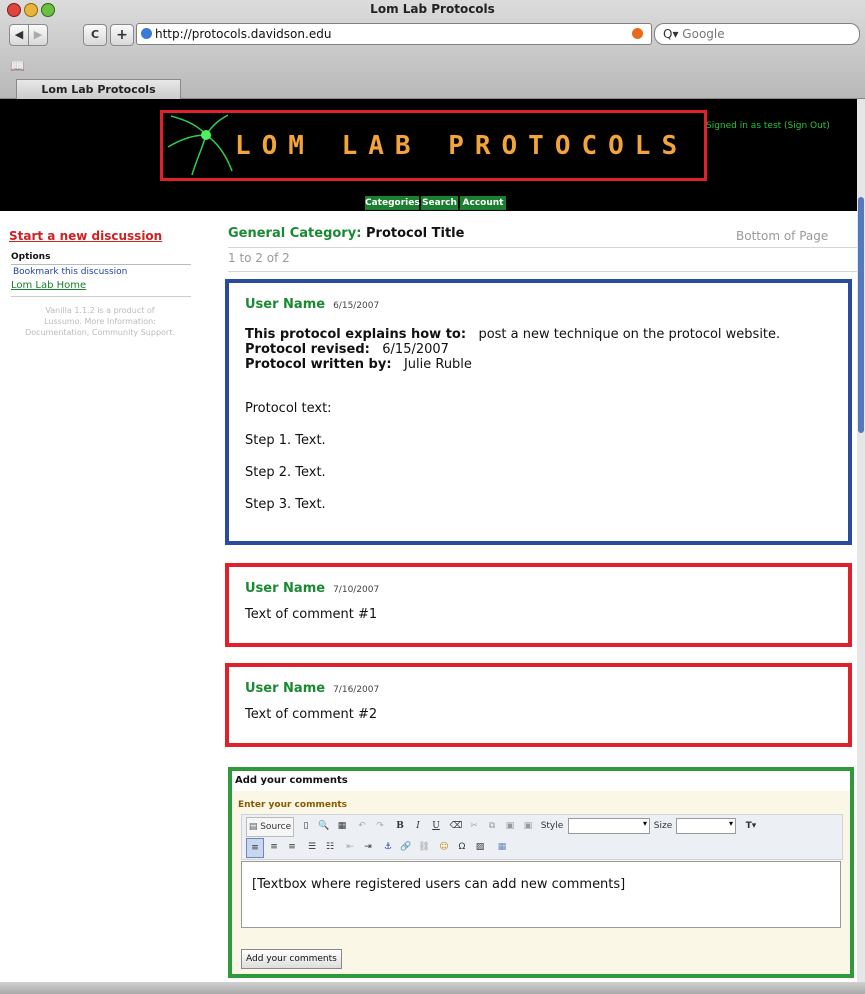 The image size is (865, 994). Describe the element at coordinates (406, 847) in the screenshot. I see `link-icon: 🔗` at that location.